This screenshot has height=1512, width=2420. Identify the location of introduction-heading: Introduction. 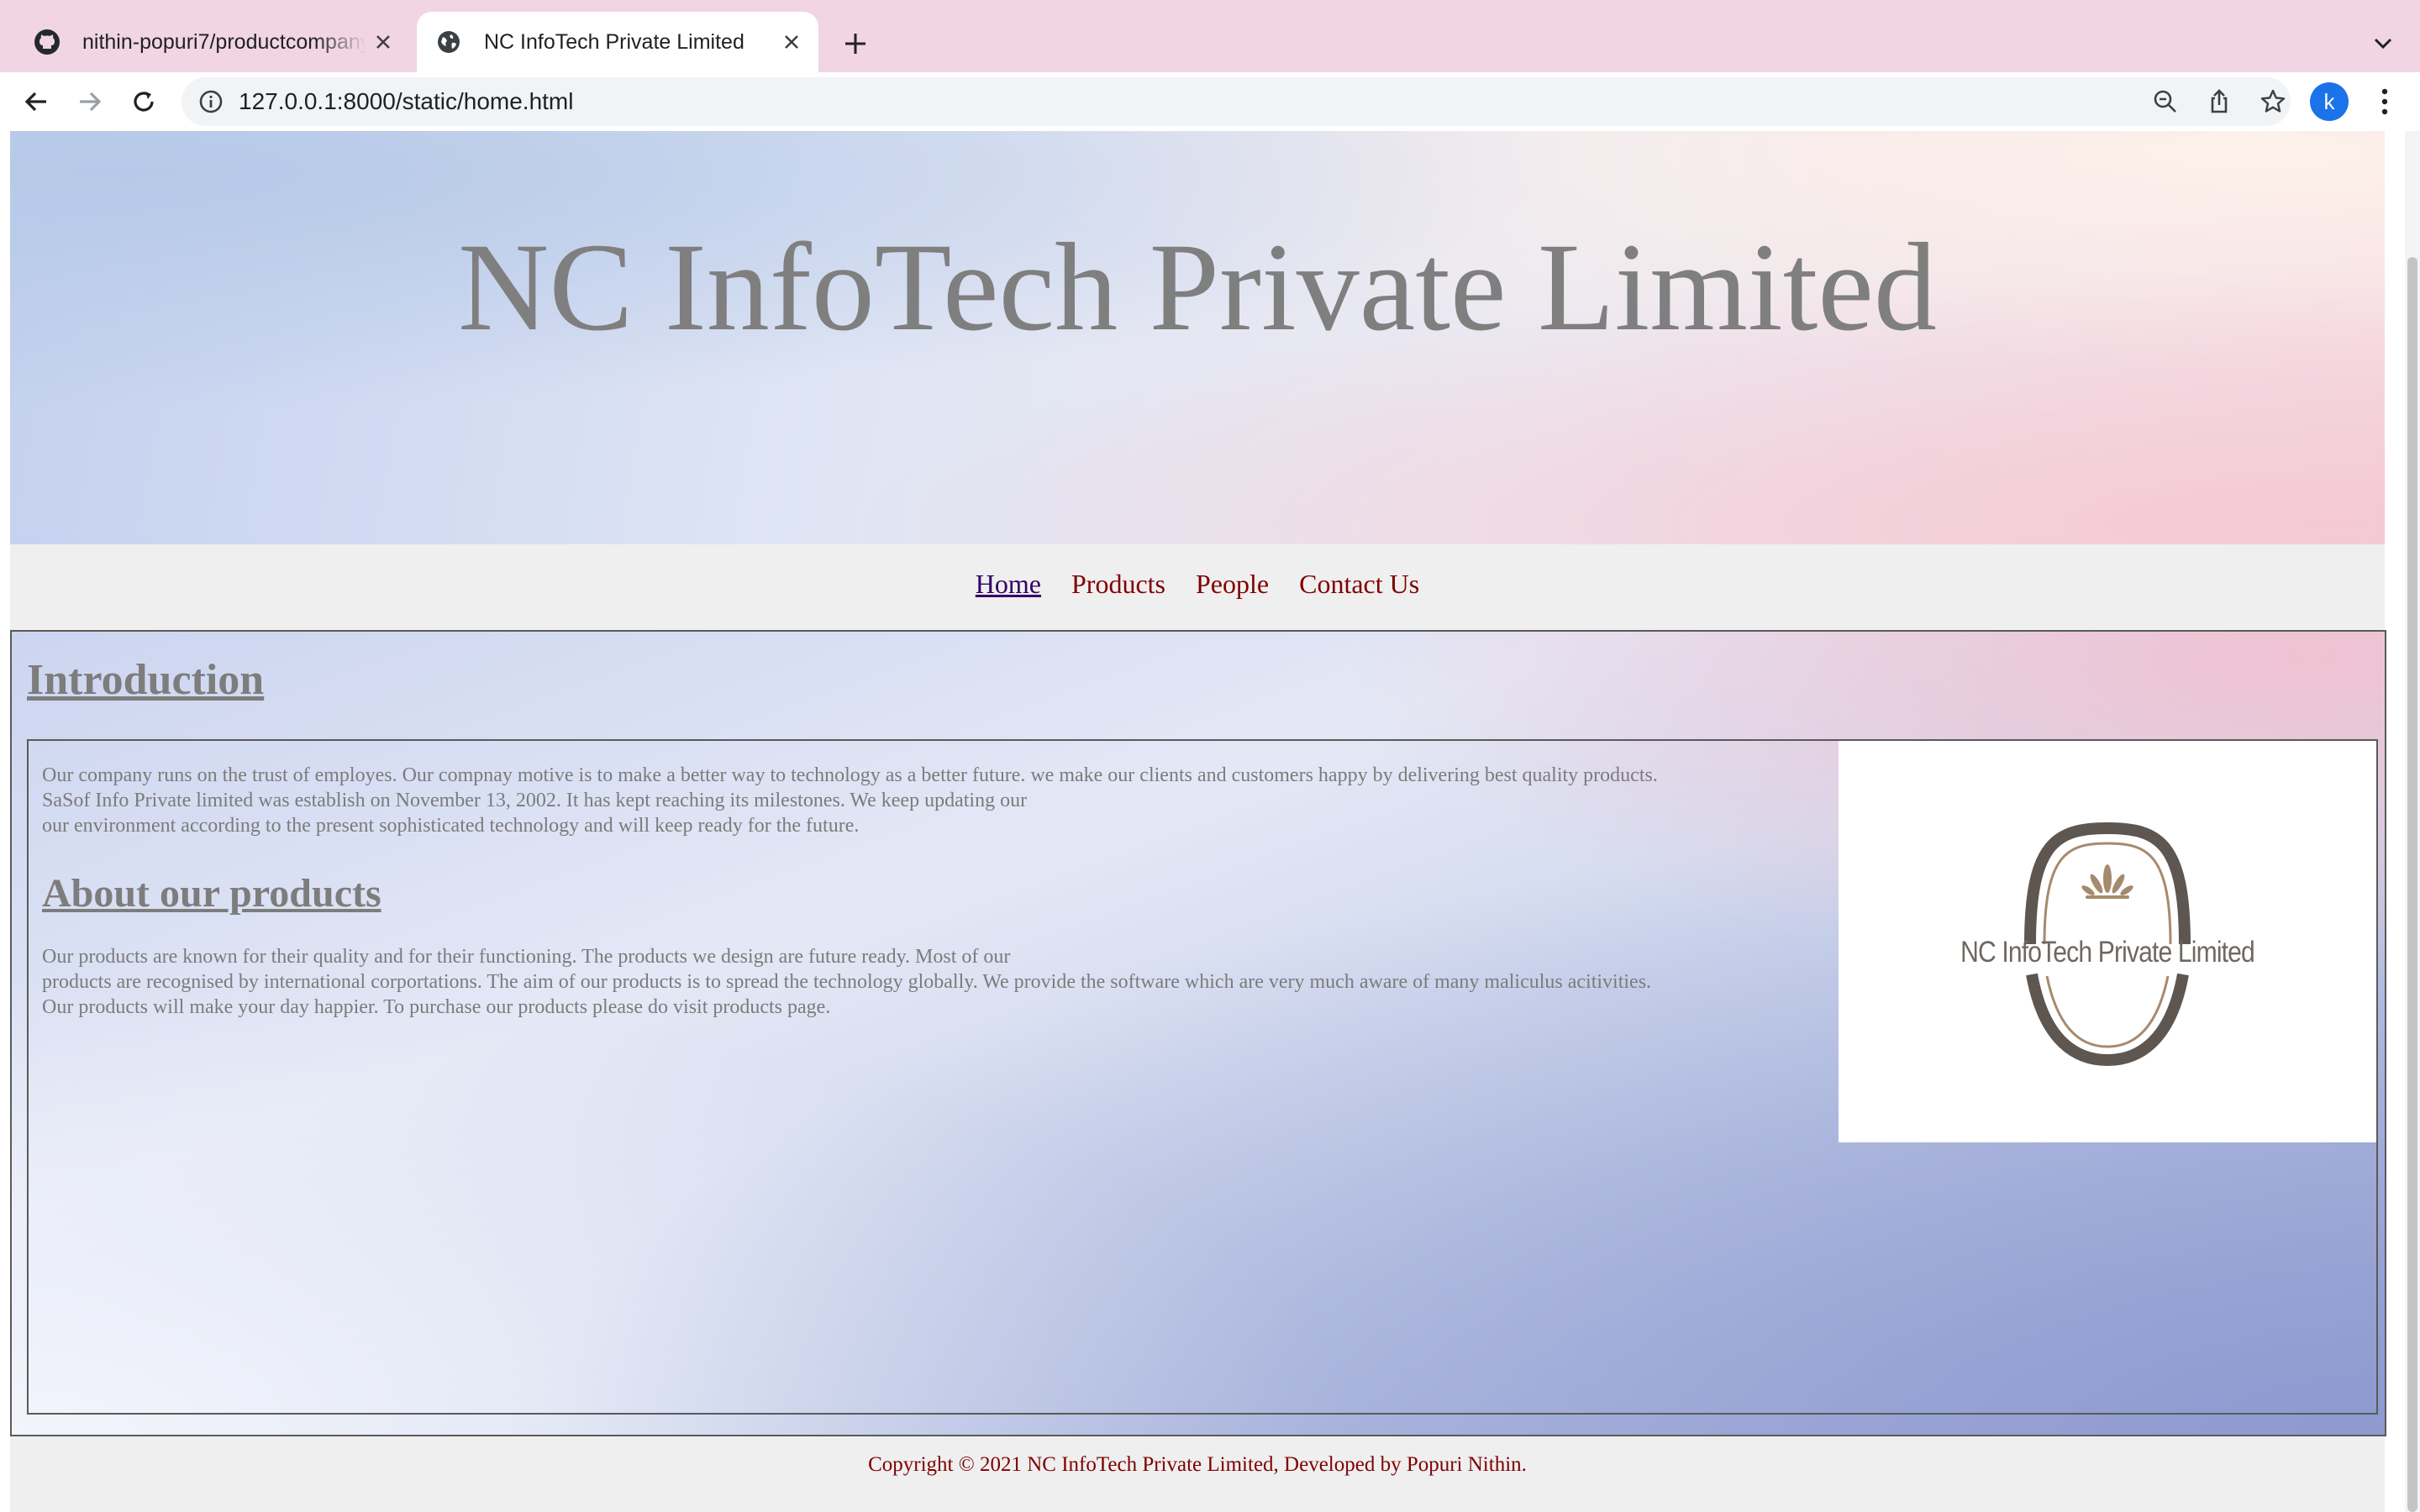
(146, 680).